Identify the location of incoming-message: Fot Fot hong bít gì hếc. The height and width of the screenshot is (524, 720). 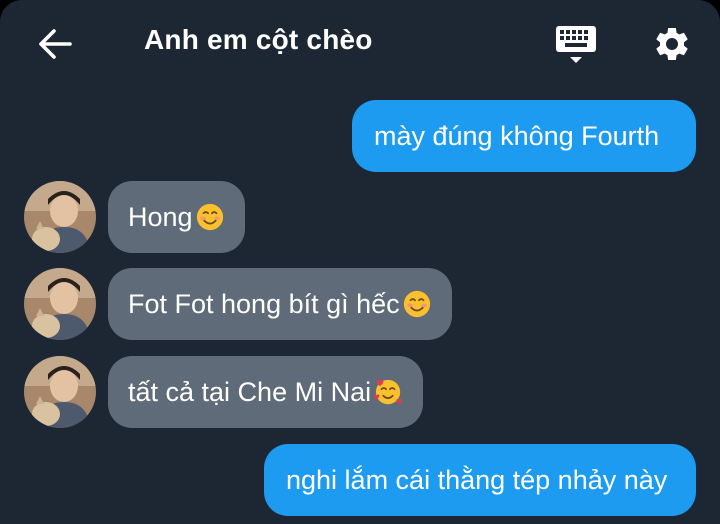
(280, 304).